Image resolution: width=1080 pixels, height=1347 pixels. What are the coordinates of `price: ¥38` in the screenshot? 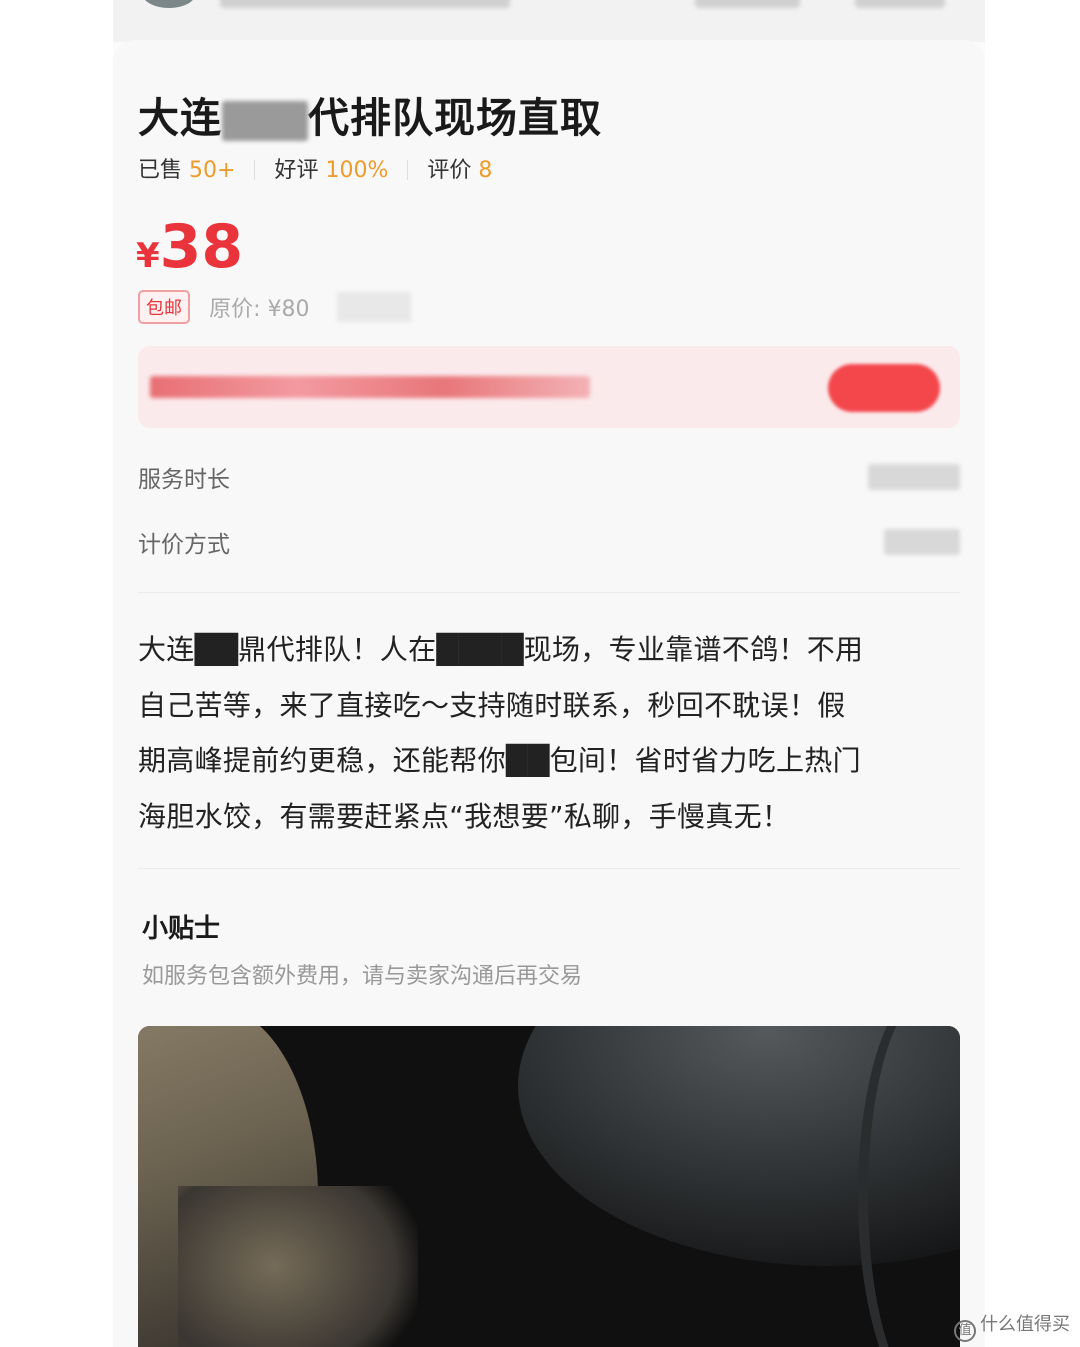 It's located at (189, 247).